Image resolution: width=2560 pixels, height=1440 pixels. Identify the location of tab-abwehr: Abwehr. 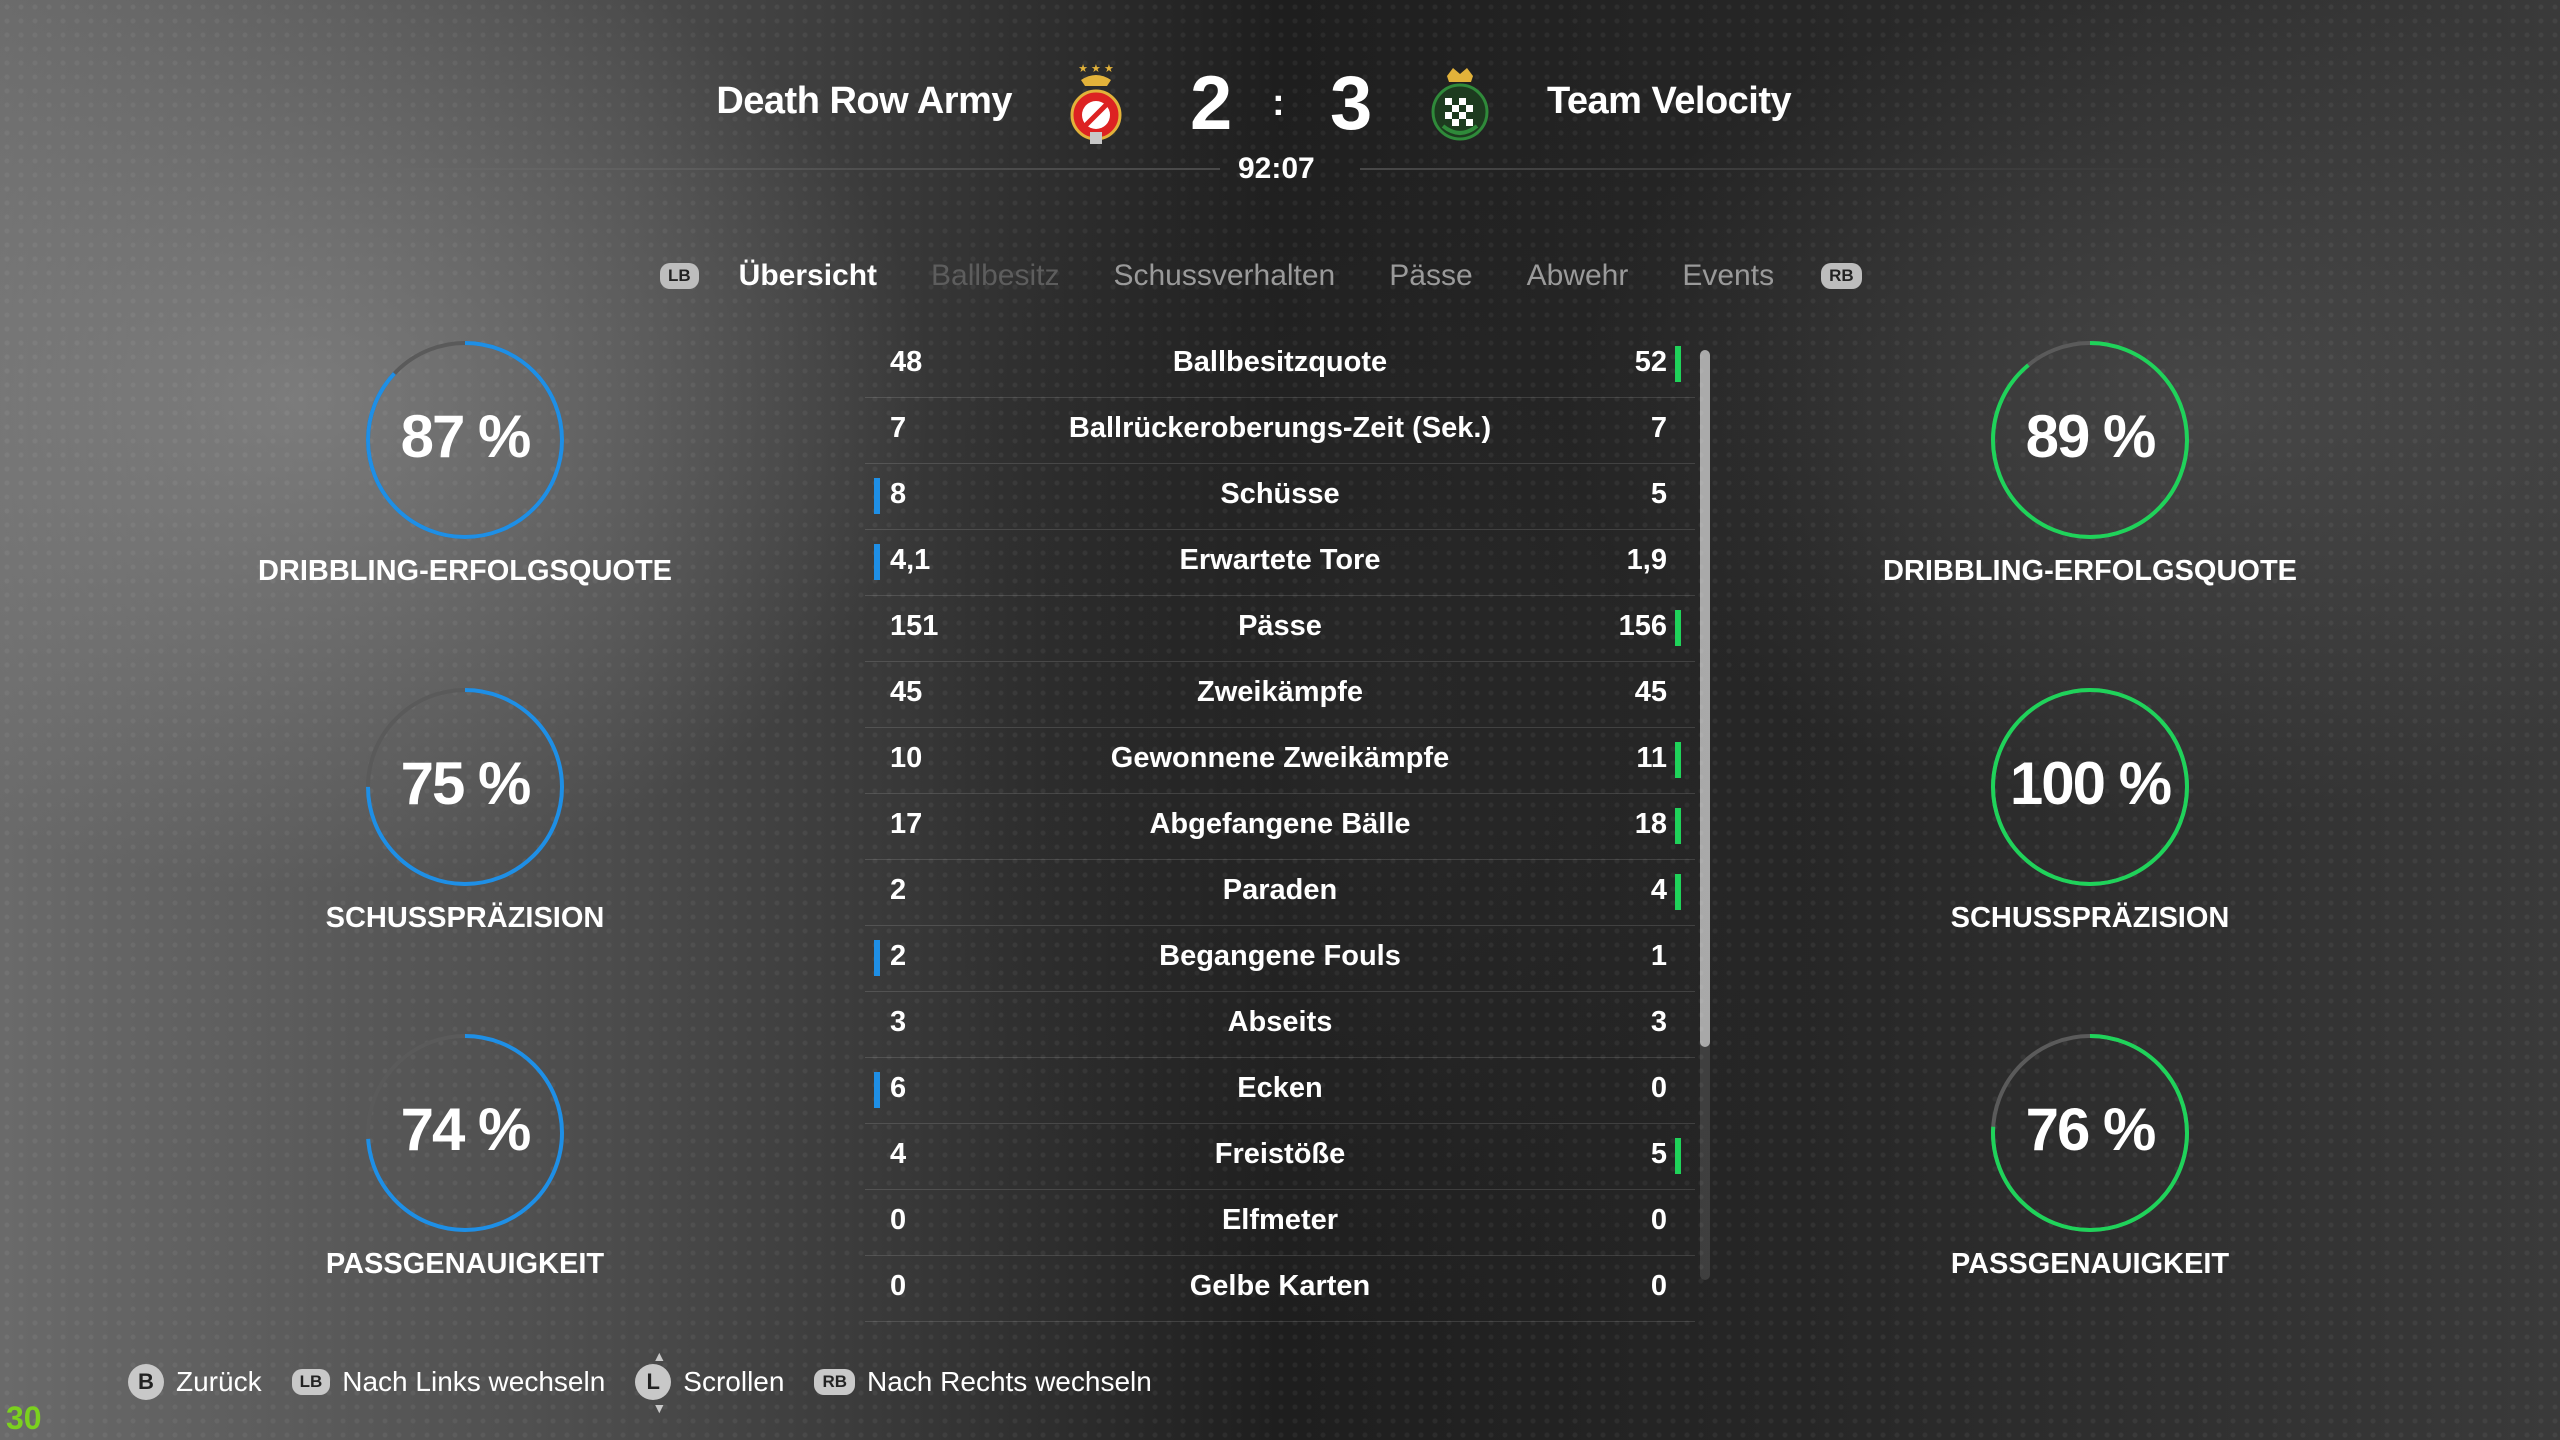
(1578, 276).